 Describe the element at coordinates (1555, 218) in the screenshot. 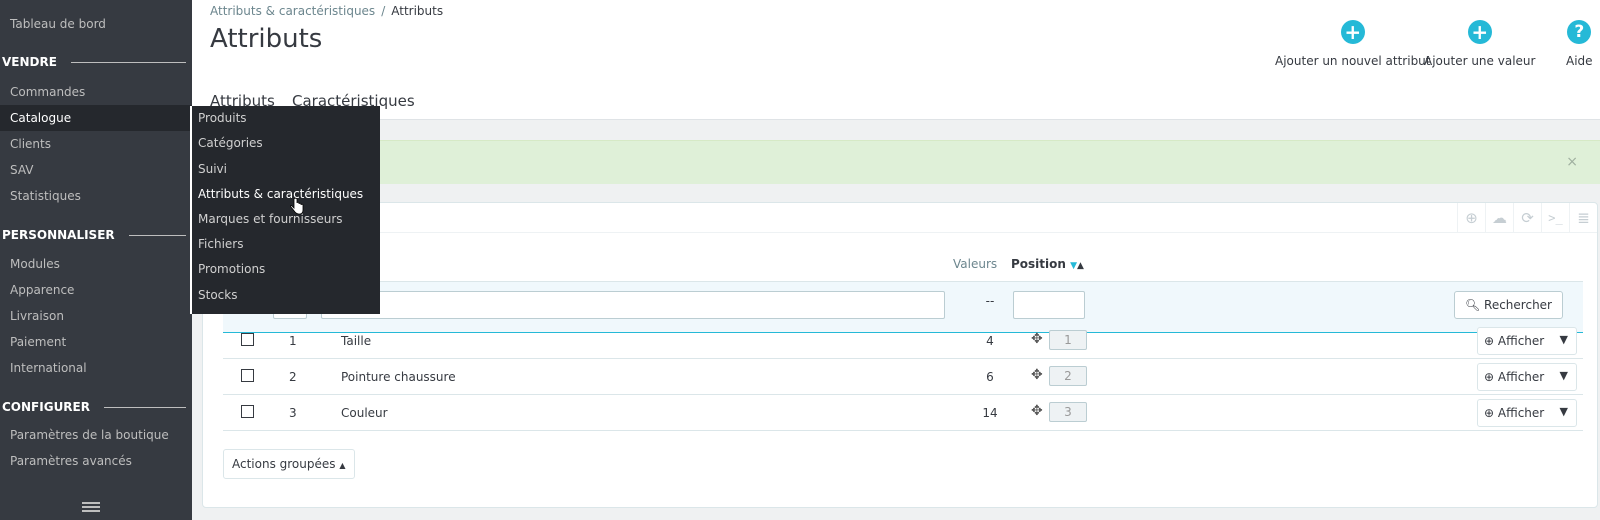

I see `terminal-sql-icon: >_` at that location.